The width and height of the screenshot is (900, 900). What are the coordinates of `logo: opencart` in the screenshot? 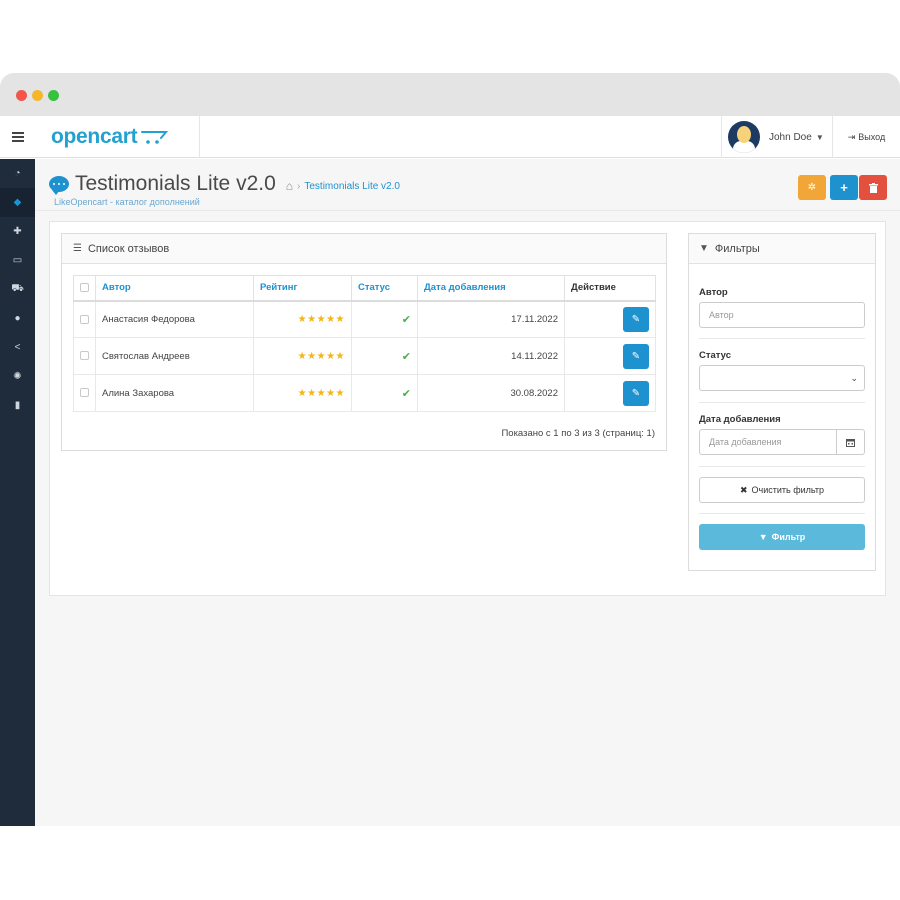 It's located at (117, 137).